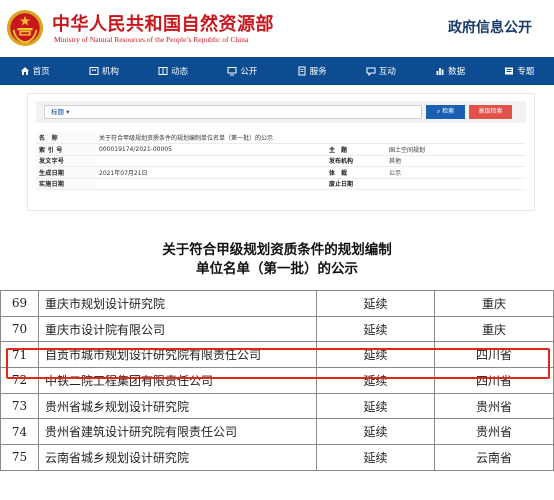  Describe the element at coordinates (490, 27) in the screenshot. I see `section-title: 政府信息公开` at that location.